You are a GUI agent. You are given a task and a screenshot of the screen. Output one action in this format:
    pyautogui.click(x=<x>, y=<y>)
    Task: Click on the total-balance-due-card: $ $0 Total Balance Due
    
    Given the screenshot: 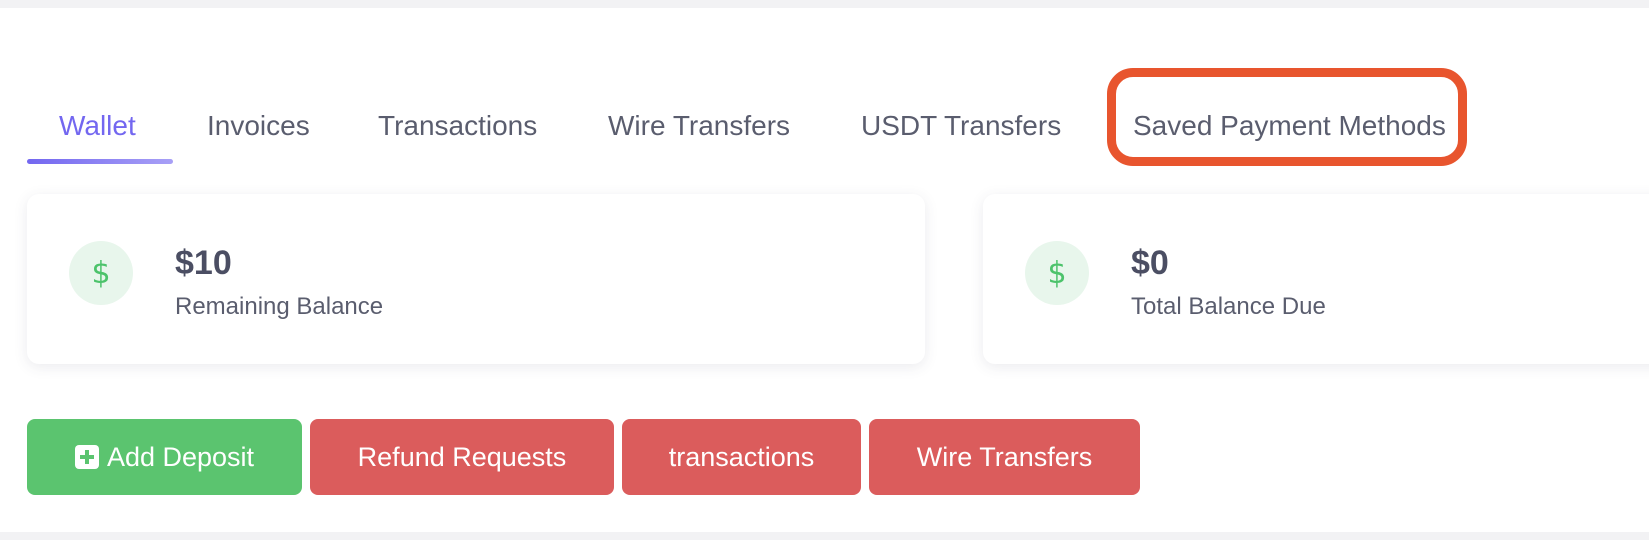 What is the action you would take?
    pyautogui.click(x=1316, y=279)
    